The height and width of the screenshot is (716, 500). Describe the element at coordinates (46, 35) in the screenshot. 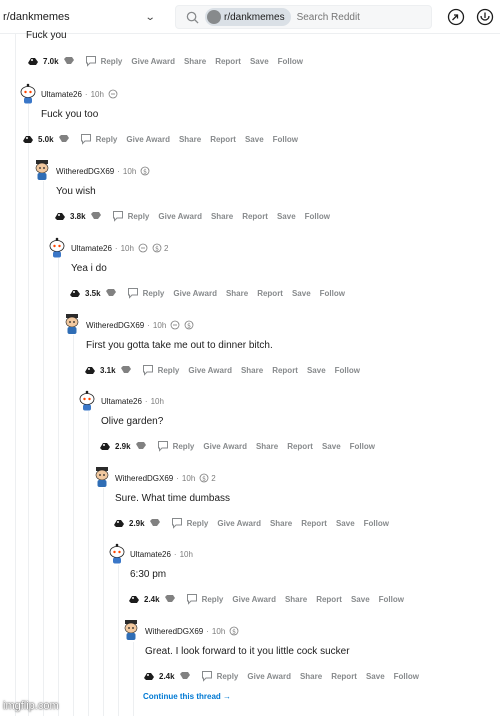

I see `comment-body: Fuck you` at that location.